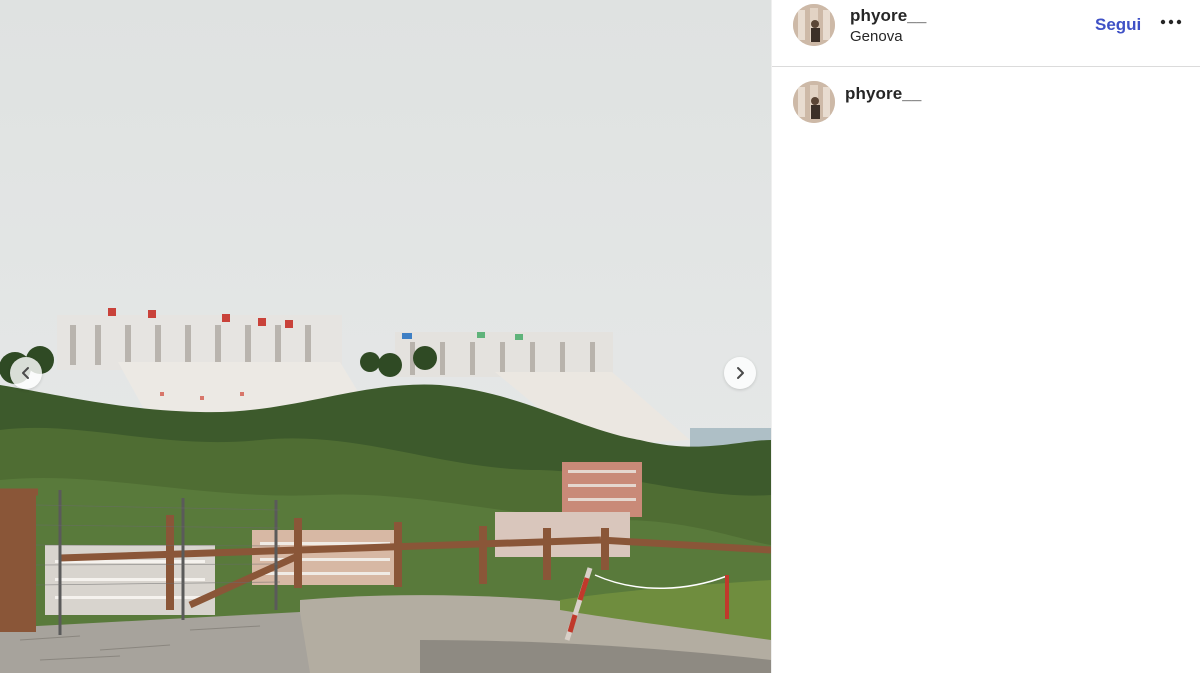 The height and width of the screenshot is (673, 1200). I want to click on caption-username: phyore__, so click(883, 94).